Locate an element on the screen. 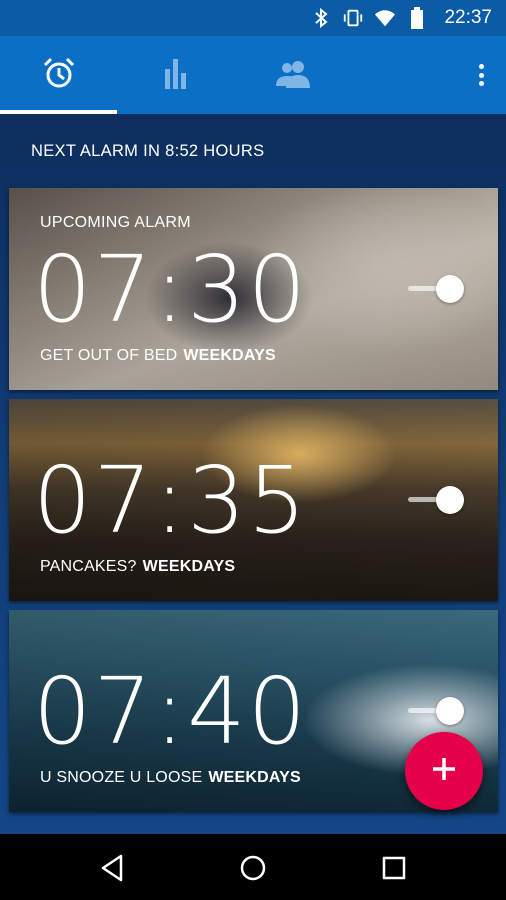 This screenshot has height=900, width=506. system-nav-bar is located at coordinates (253, 867).